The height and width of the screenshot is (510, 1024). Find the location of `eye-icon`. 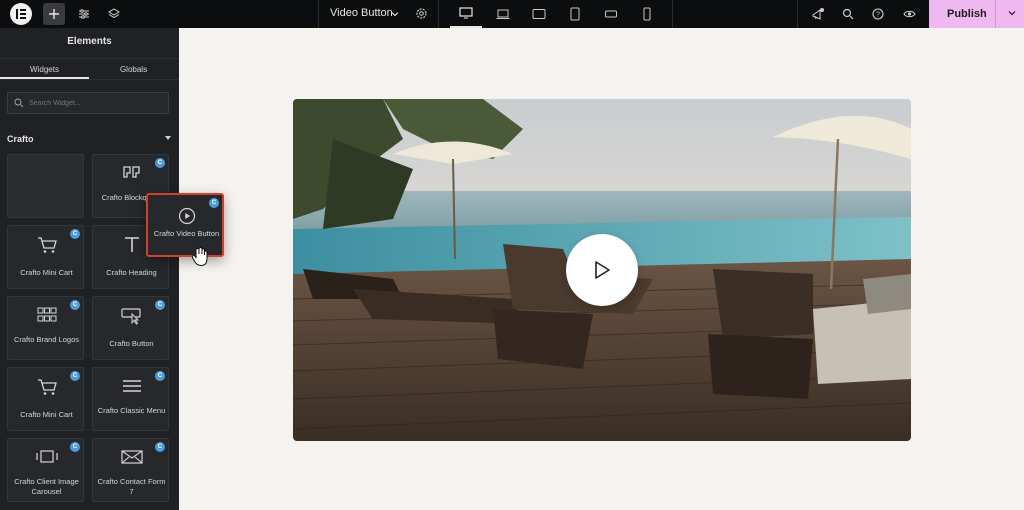

eye-icon is located at coordinates (909, 14).